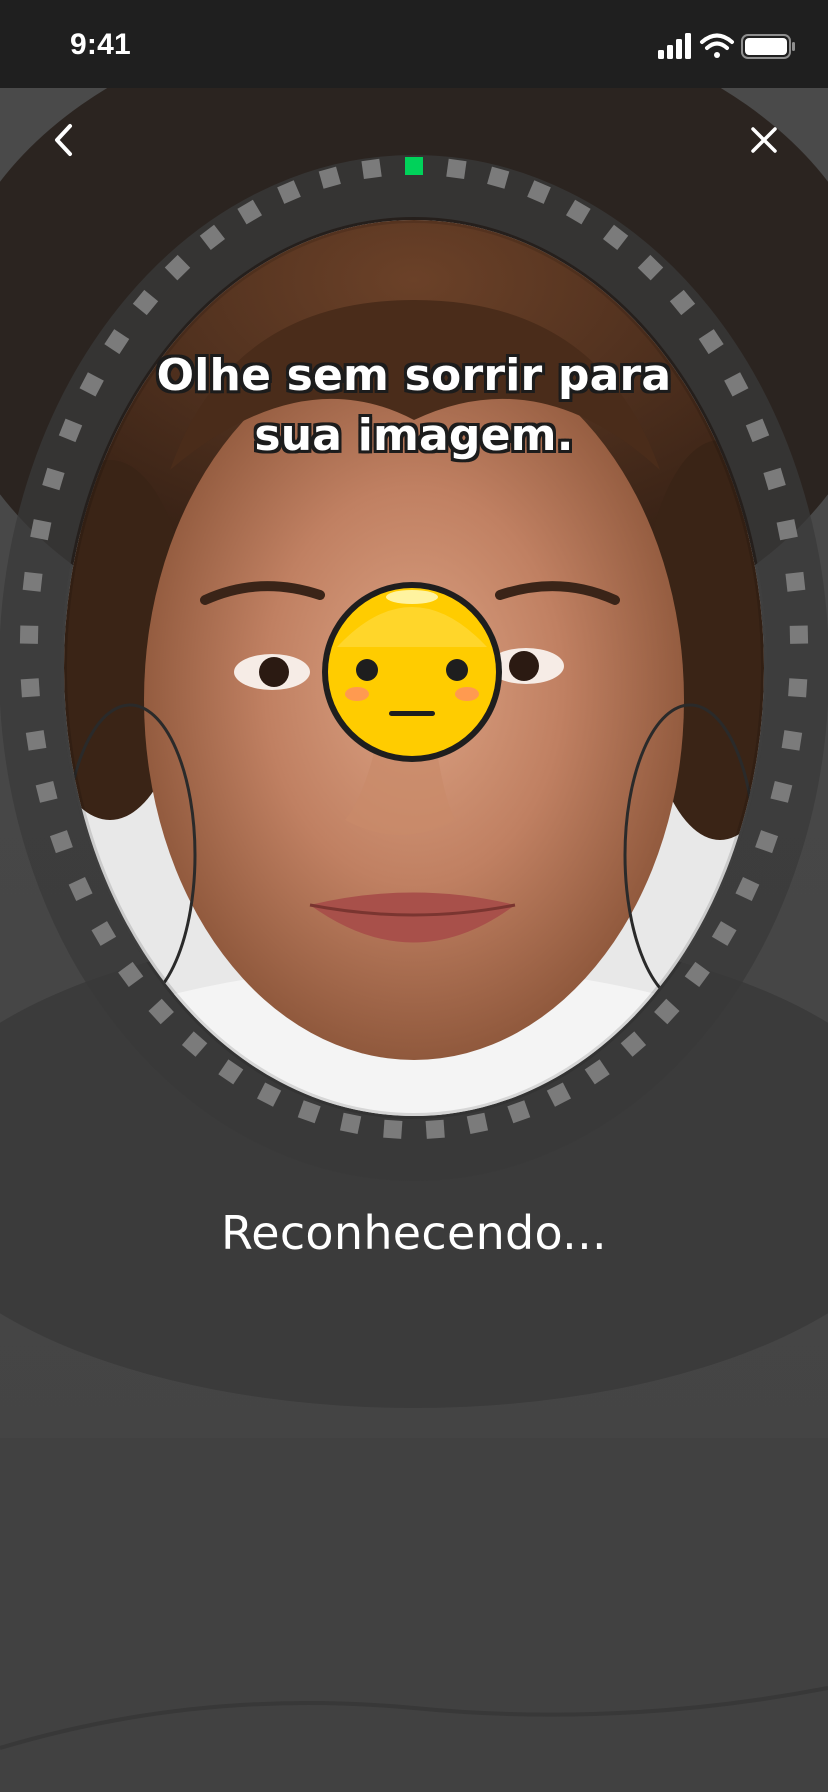 Image resolution: width=828 pixels, height=1792 pixels. What do you see at coordinates (414, 406) in the screenshot?
I see `capture-instruction: Olhe sem sorrir para sua imagem.` at bounding box center [414, 406].